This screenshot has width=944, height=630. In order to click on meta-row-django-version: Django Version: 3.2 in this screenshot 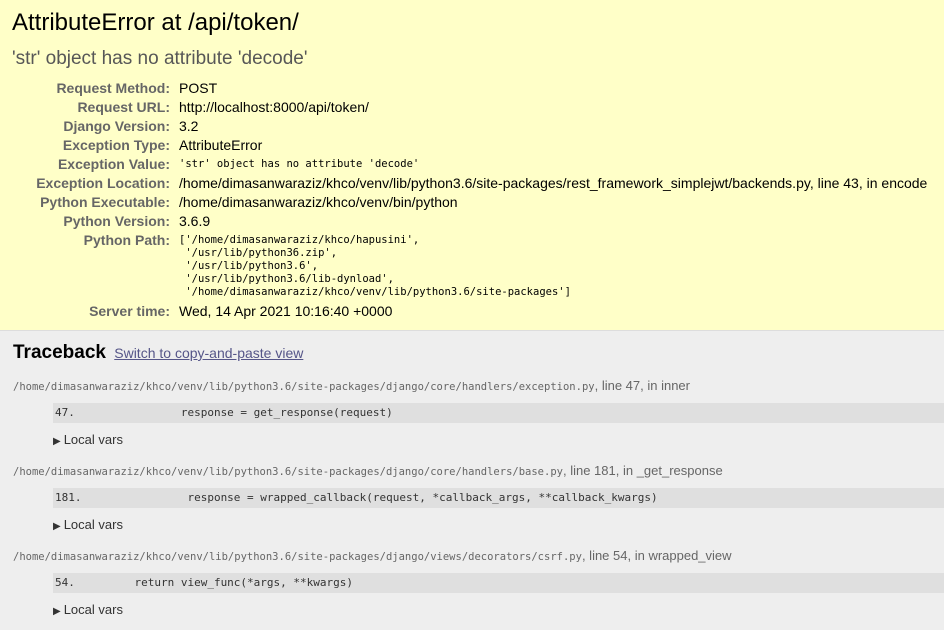, I will do `click(469, 126)`.